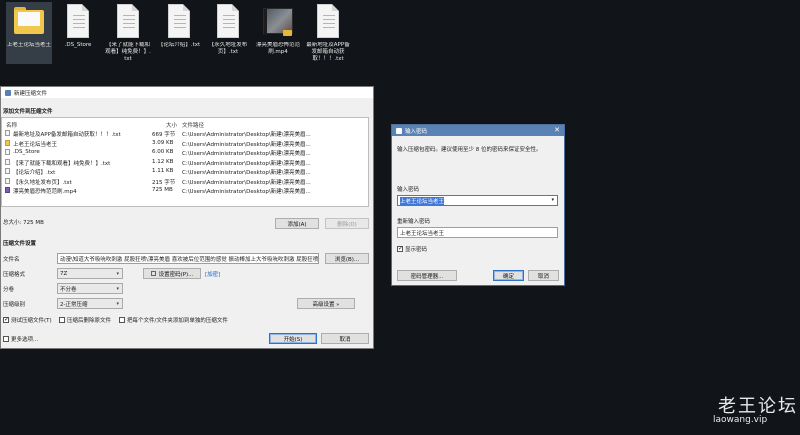 The image size is (800, 435). Describe the element at coordinates (8, 92) in the screenshot. I see `archive-app-icon` at that location.